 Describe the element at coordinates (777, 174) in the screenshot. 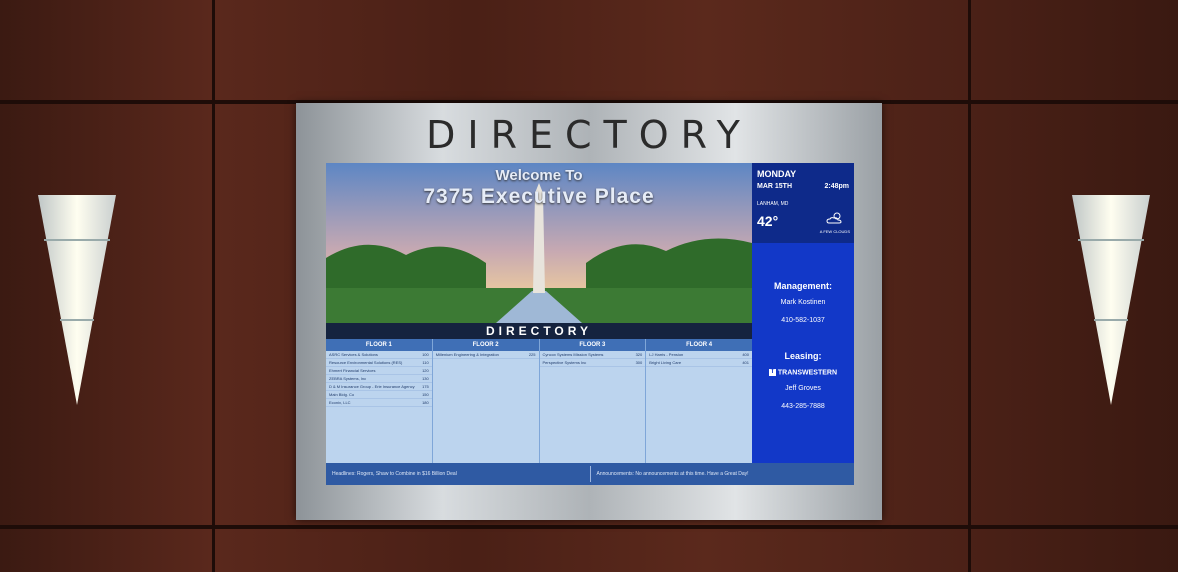

I see `day-of-week: MONDAY` at that location.